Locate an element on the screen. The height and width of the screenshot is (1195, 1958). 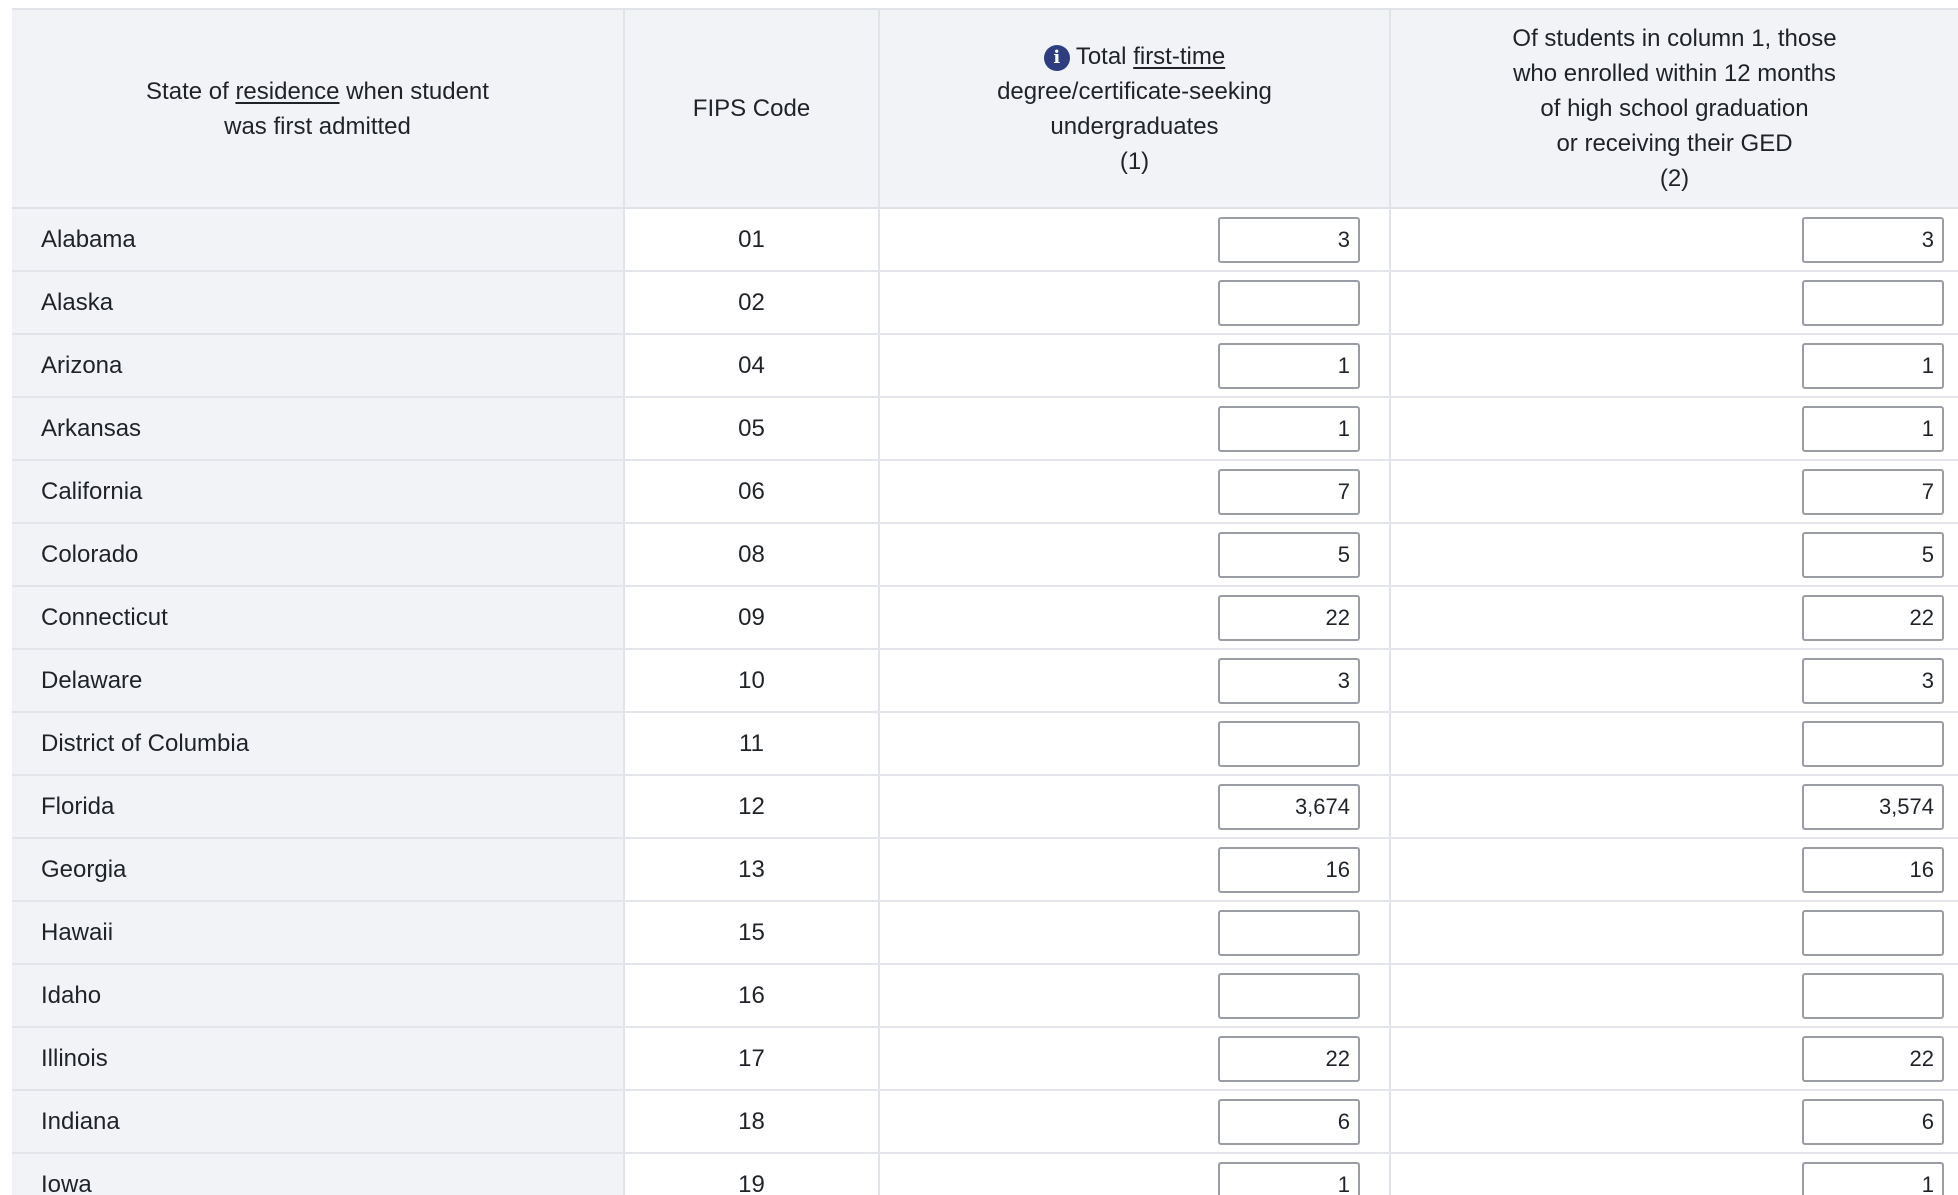
state-name: Hawaii is located at coordinates (318, 933).